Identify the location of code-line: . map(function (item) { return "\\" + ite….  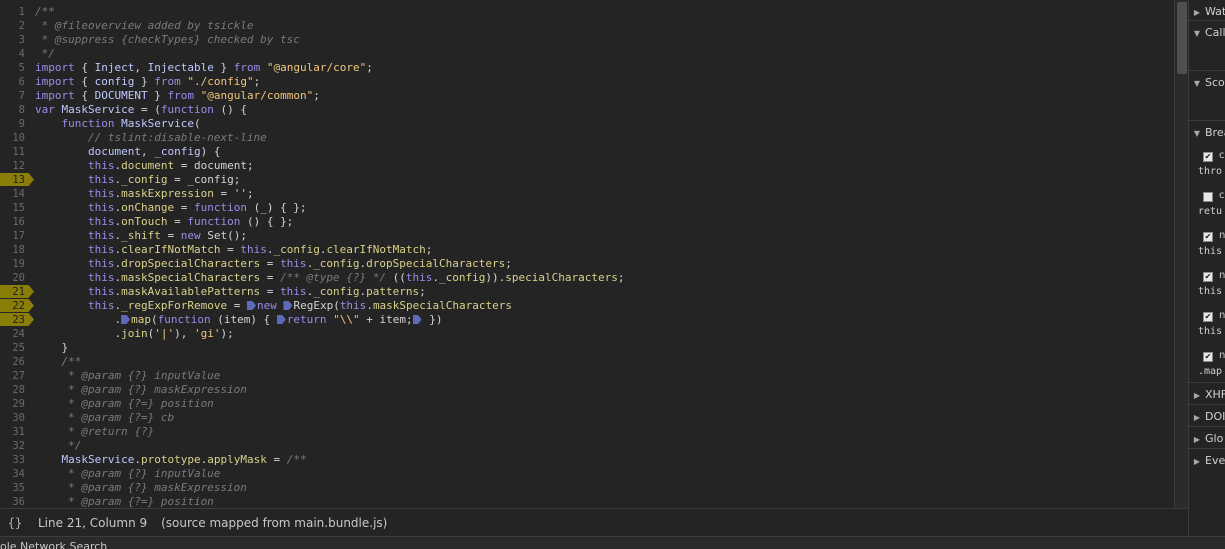
(238, 320).